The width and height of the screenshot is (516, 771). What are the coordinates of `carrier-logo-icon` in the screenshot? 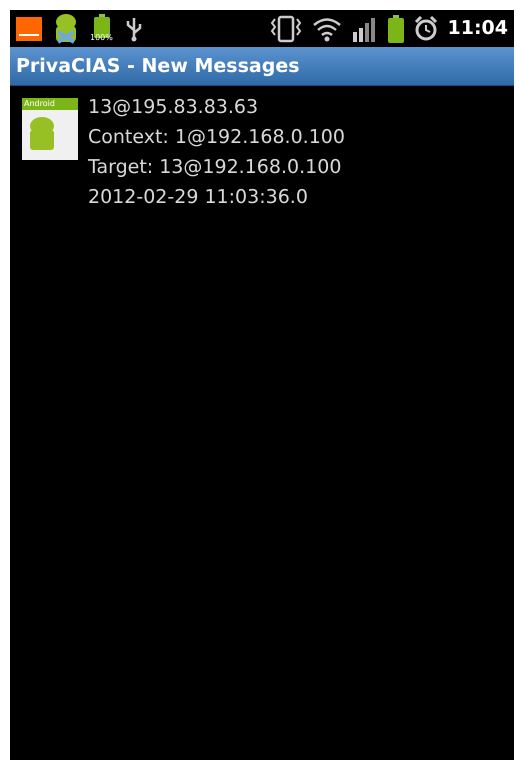 It's located at (29, 28).